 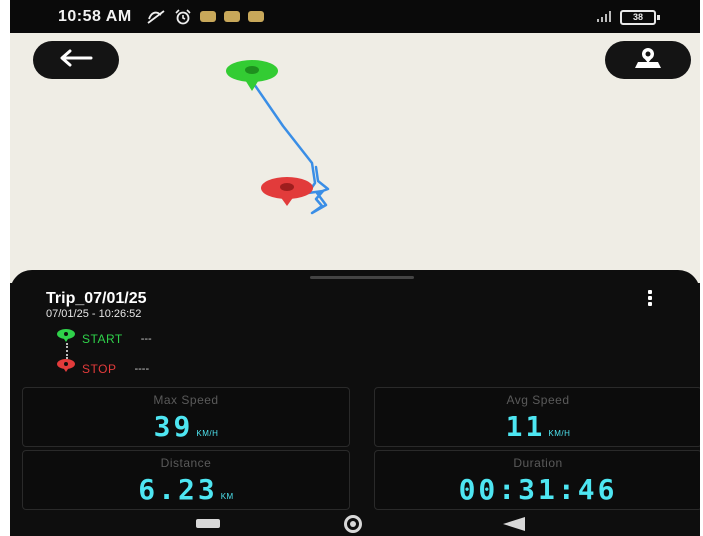 I want to click on more-options-button, so click(x=650, y=298).